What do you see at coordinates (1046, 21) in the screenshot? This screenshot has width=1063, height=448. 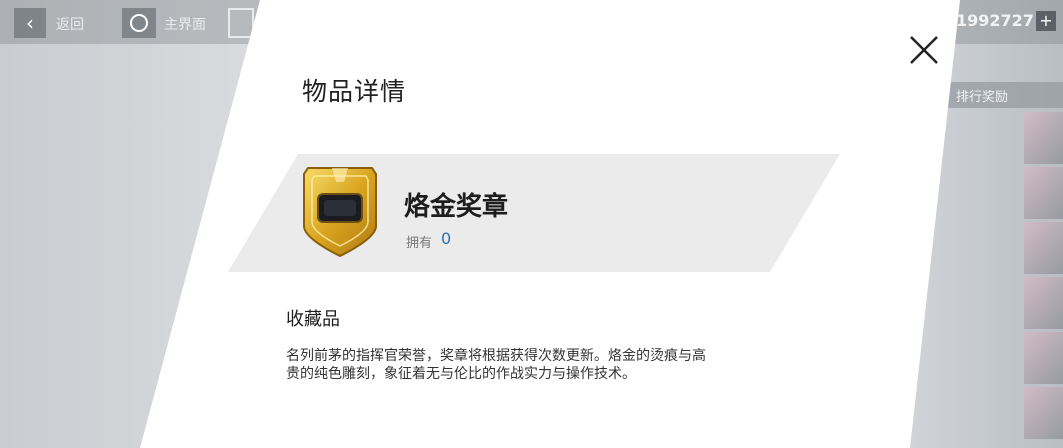 I see `add-currency-button: +` at bounding box center [1046, 21].